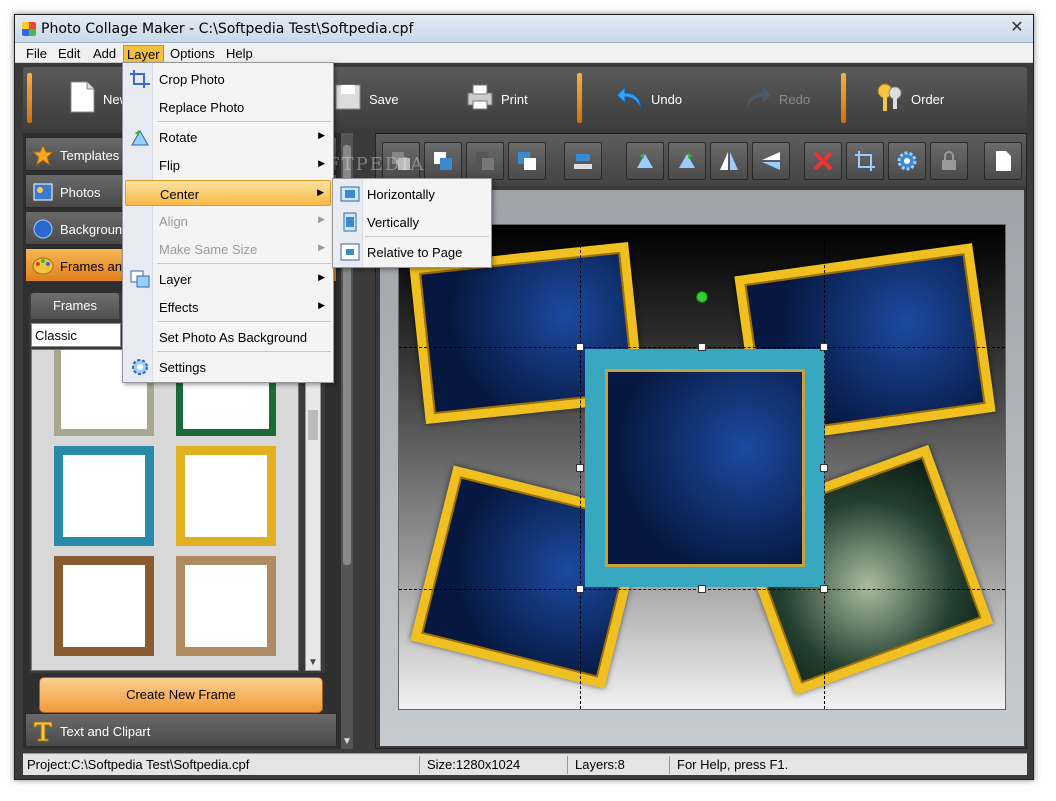 Image resolution: width=1056 pixels, height=801 pixels. I want to click on flip-vertical-icon, so click(771, 161).